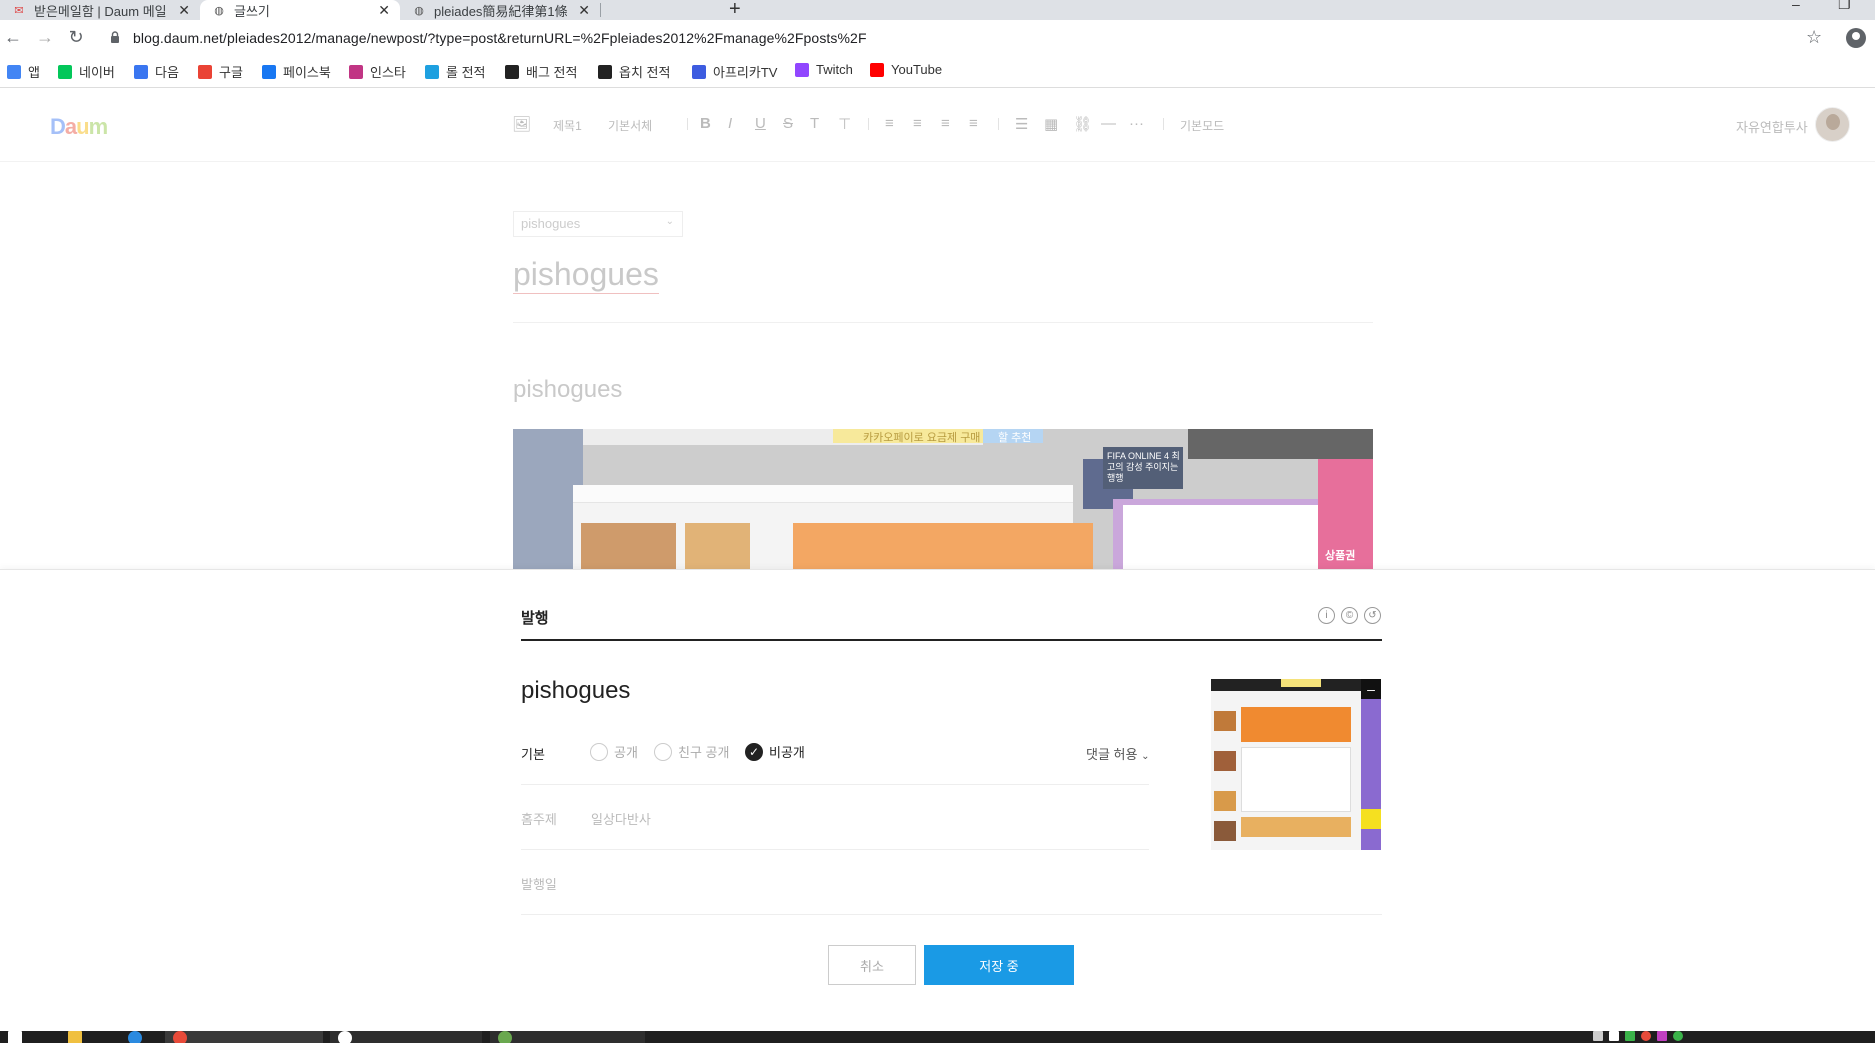 This screenshot has width=1875, height=1043. Describe the element at coordinates (300, 10) in the screenshot. I see `tab-write: ◍ 글쓰기 ✕` at that location.